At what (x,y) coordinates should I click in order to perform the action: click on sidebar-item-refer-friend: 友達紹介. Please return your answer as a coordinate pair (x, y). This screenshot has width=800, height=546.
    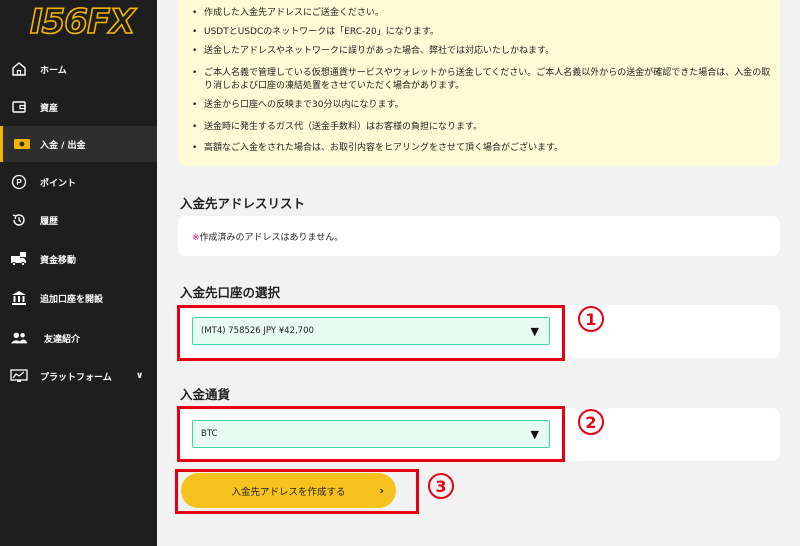
    Looking at the image, I should click on (78, 338).